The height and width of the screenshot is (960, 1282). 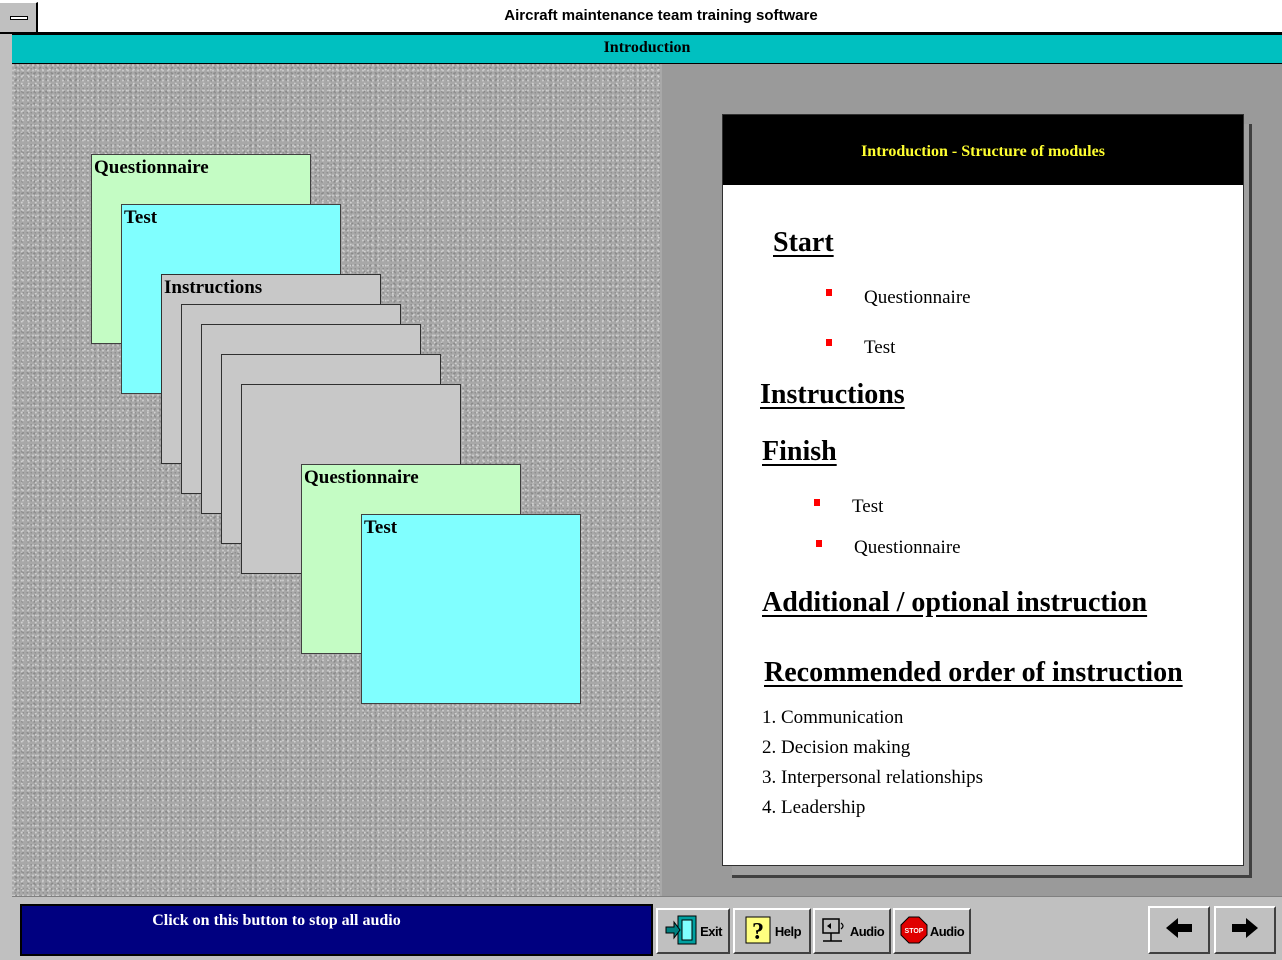 I want to click on previous-page-button, so click(x=1179, y=930).